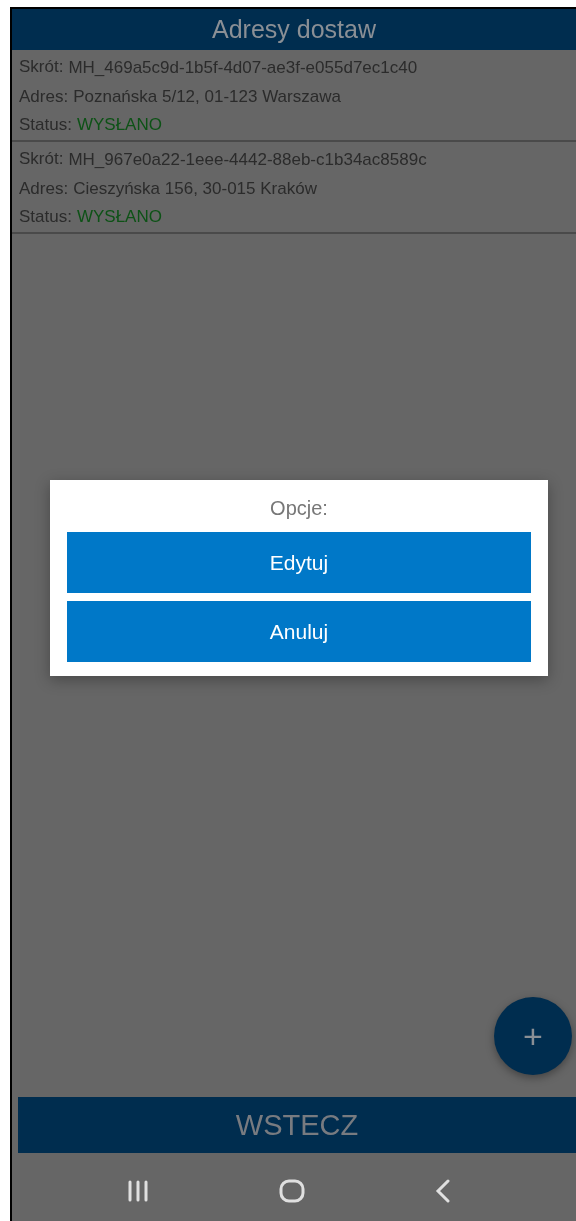  Describe the element at coordinates (299, 562) in the screenshot. I see `dialog-option-button: Edytuj` at that location.